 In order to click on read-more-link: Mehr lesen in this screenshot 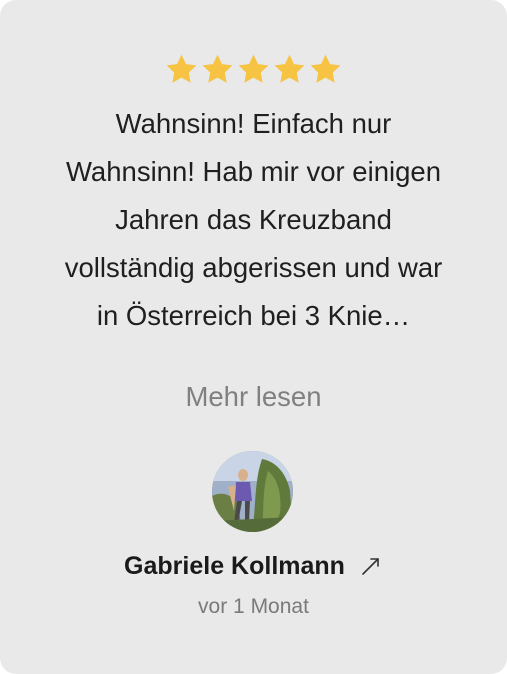, I will do `click(253, 397)`.